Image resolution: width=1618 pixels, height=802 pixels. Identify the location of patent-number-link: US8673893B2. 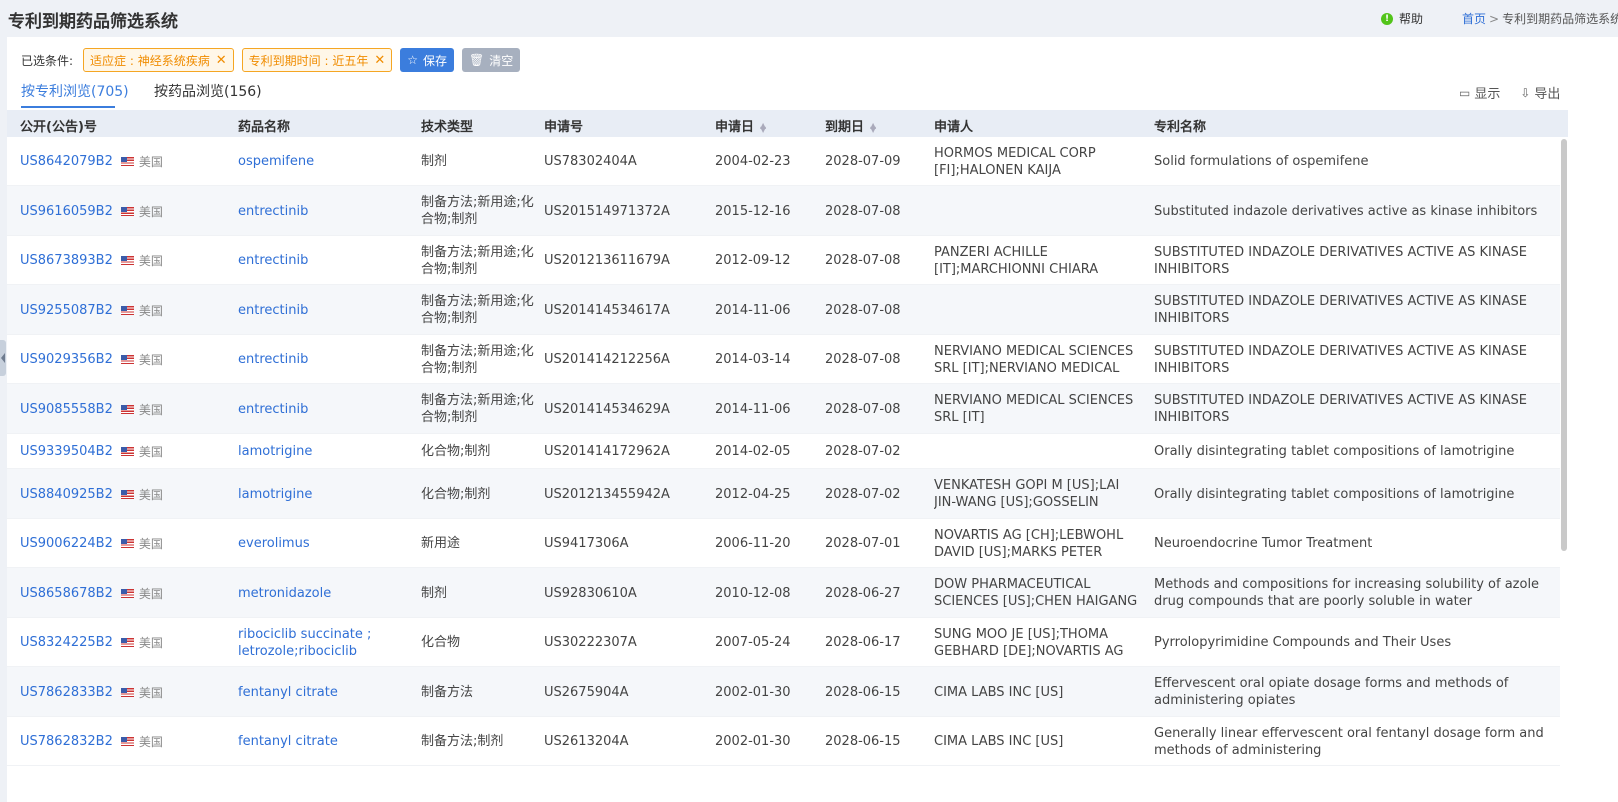
(66, 260).